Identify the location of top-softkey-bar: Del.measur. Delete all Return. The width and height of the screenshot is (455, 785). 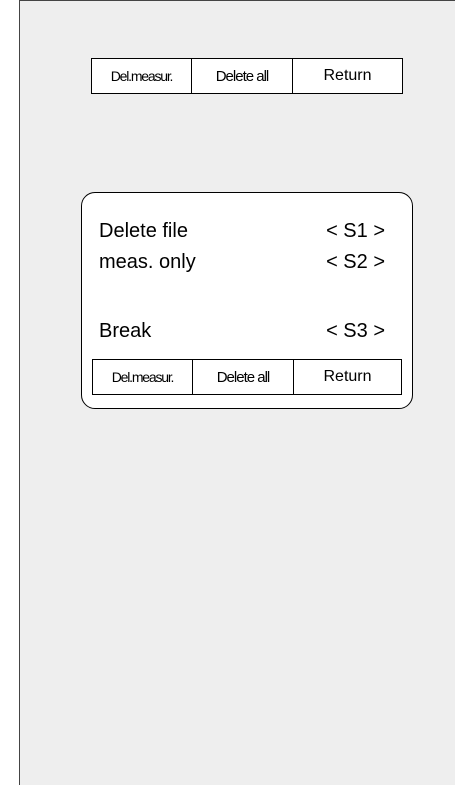
(247, 76).